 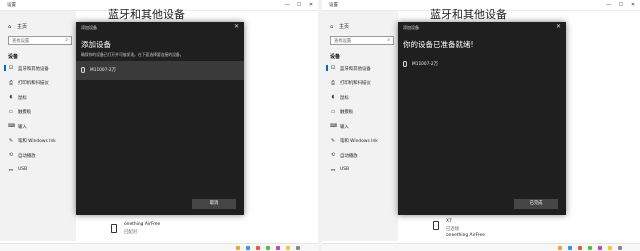 What do you see at coordinates (22, 98) in the screenshot?
I see `sidebar-item-label: 鼠标` at bounding box center [22, 98].